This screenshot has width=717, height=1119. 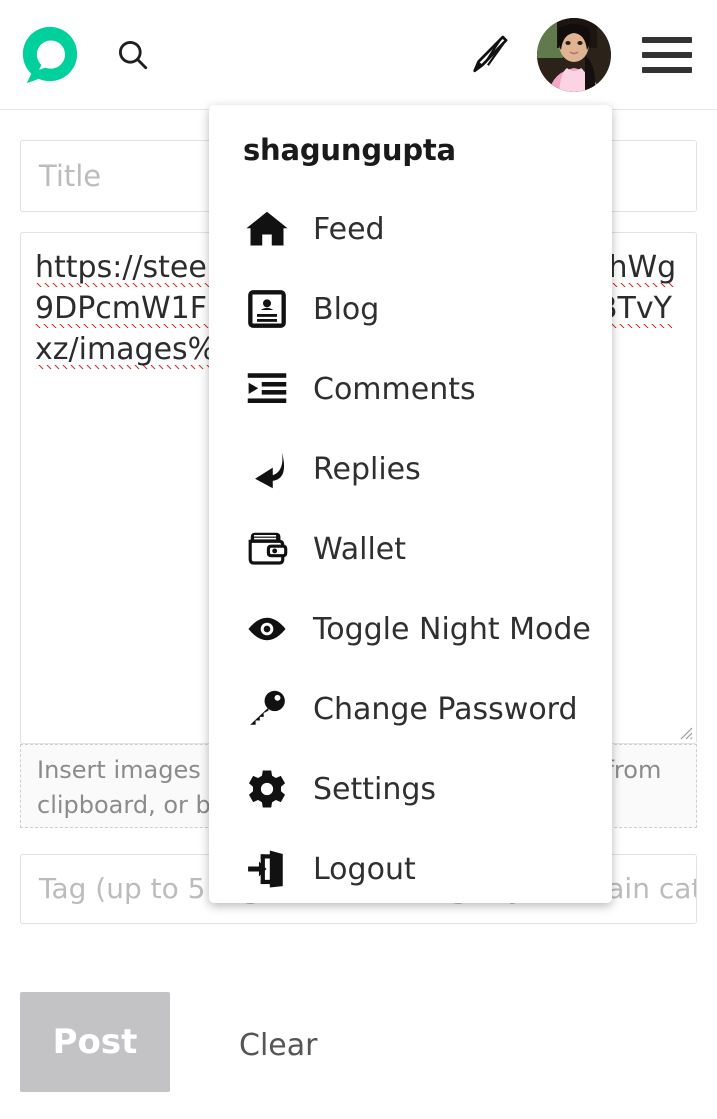 What do you see at coordinates (445, 709) in the screenshot?
I see `menu-item-label: Change Password` at bounding box center [445, 709].